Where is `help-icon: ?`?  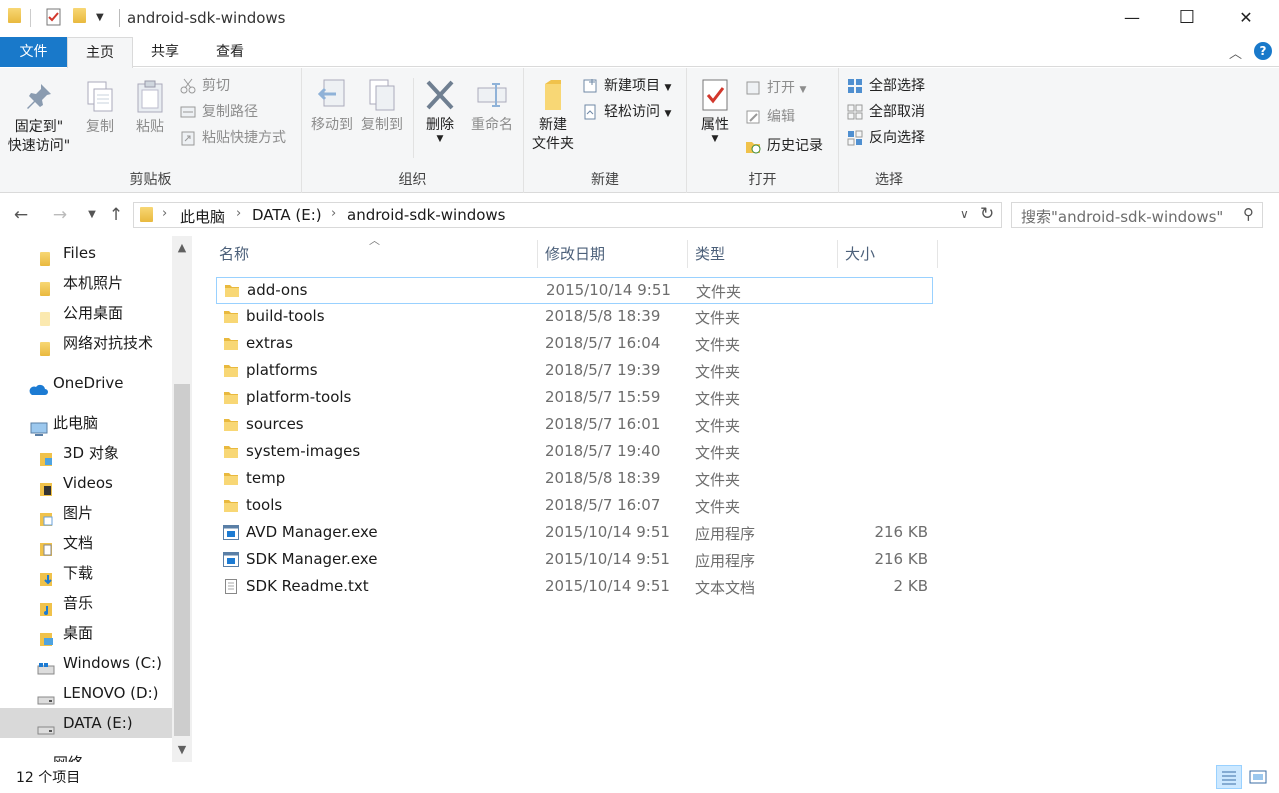 help-icon: ? is located at coordinates (1263, 51).